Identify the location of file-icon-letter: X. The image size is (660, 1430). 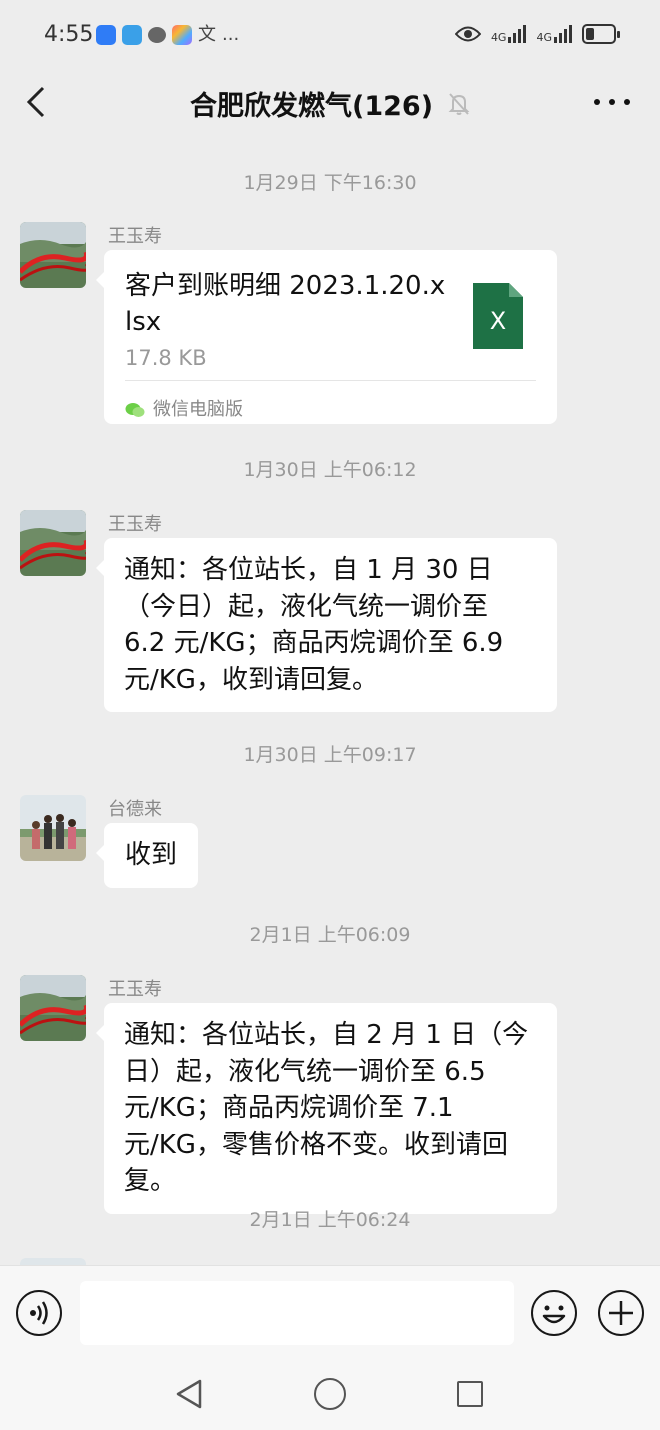
(498, 321).